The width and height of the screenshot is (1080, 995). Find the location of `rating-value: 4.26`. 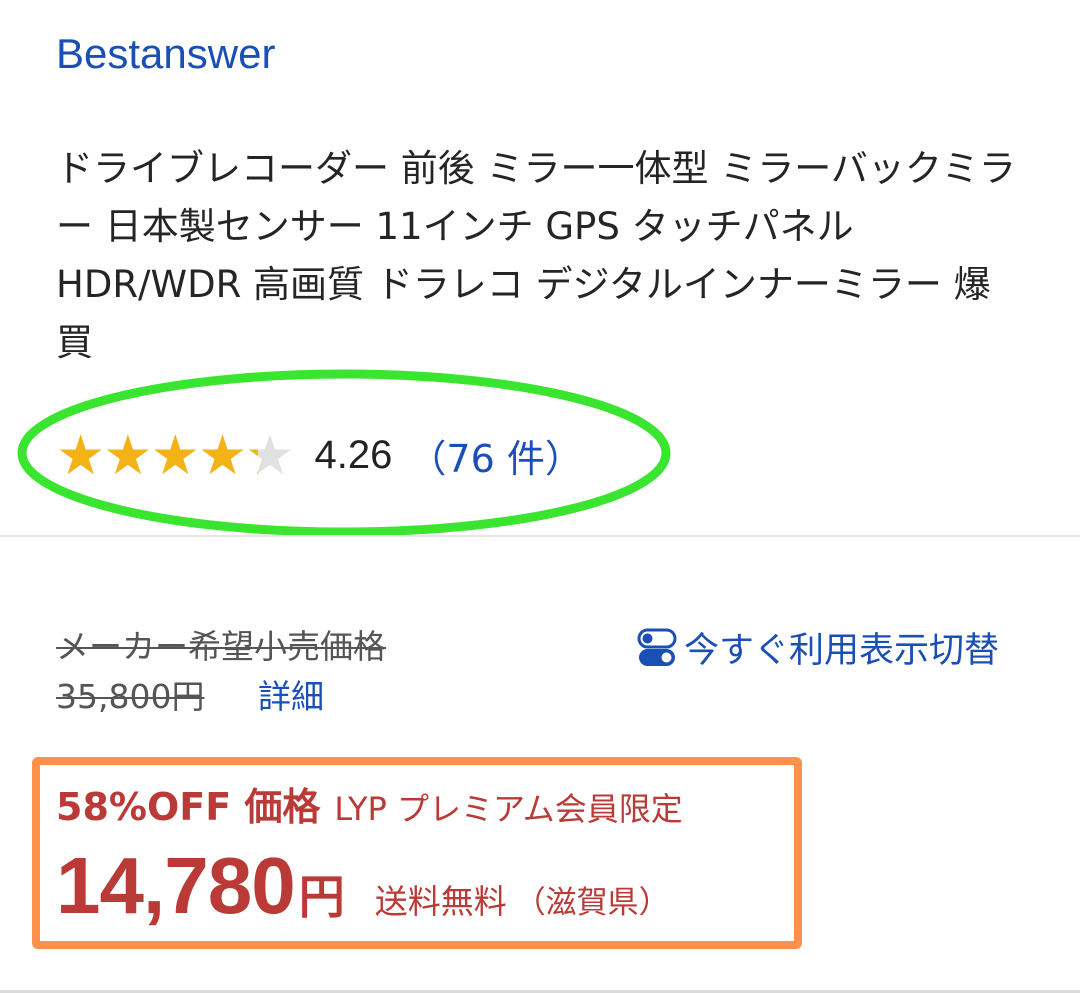

rating-value: 4.26 is located at coordinates (353, 454).